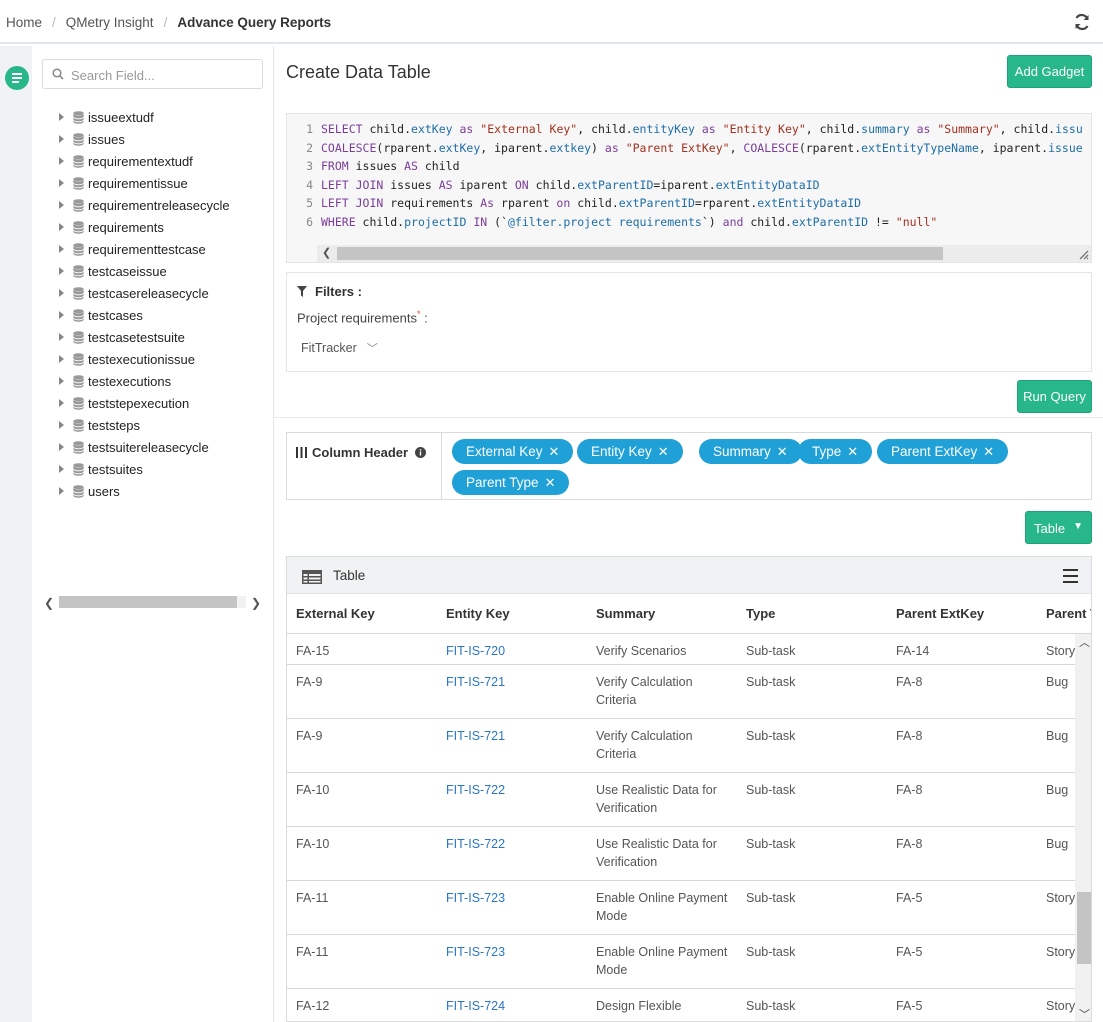  Describe the element at coordinates (760, 613) in the screenshot. I see `column-header: Type` at that location.